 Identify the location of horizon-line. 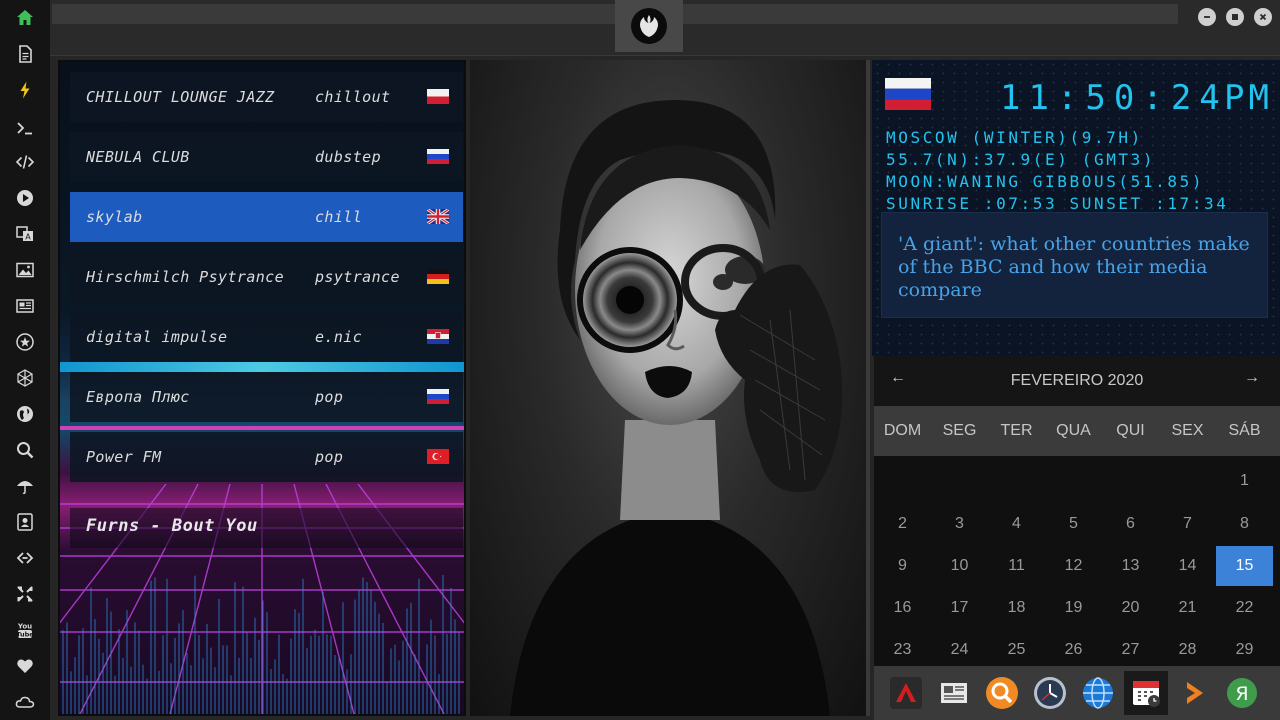
(262, 367).